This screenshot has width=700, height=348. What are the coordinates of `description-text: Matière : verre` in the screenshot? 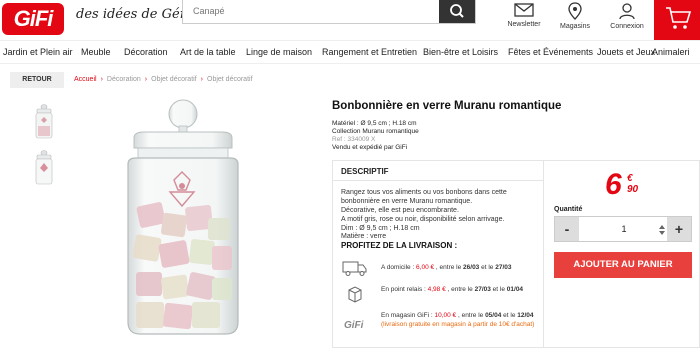 It's located at (364, 236).